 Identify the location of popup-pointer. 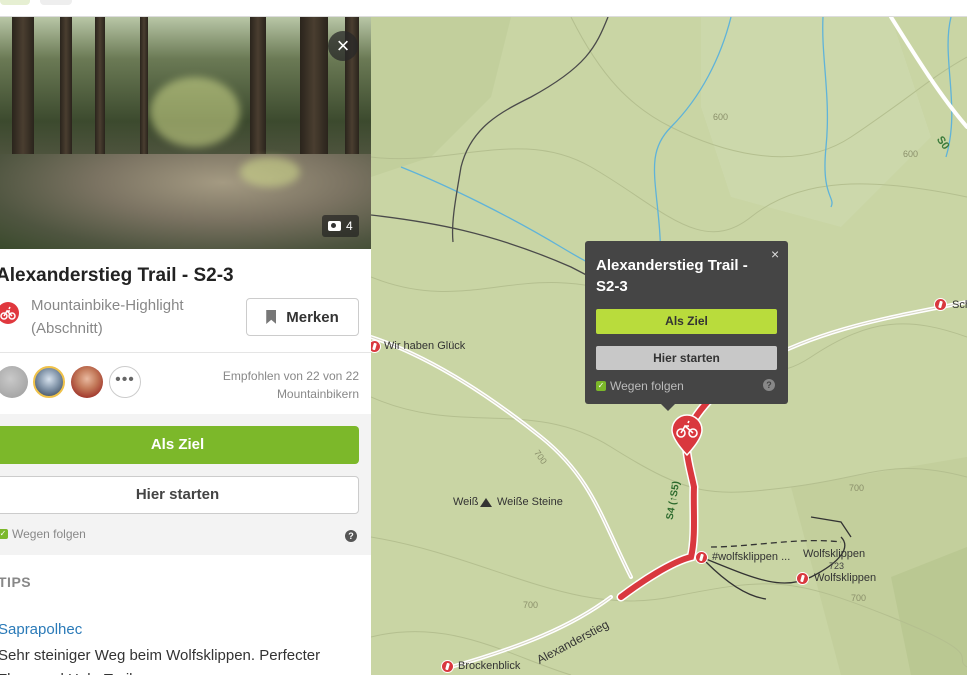
(668, 407).